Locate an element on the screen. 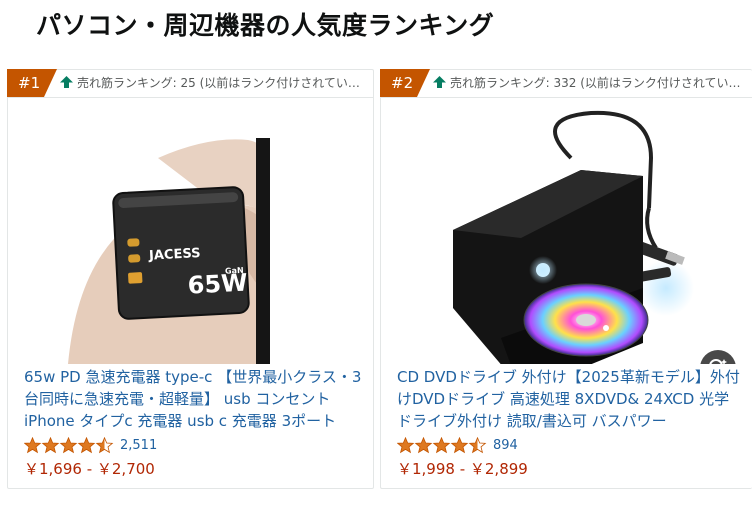  rank-badge: #1 is located at coordinates (32, 83).